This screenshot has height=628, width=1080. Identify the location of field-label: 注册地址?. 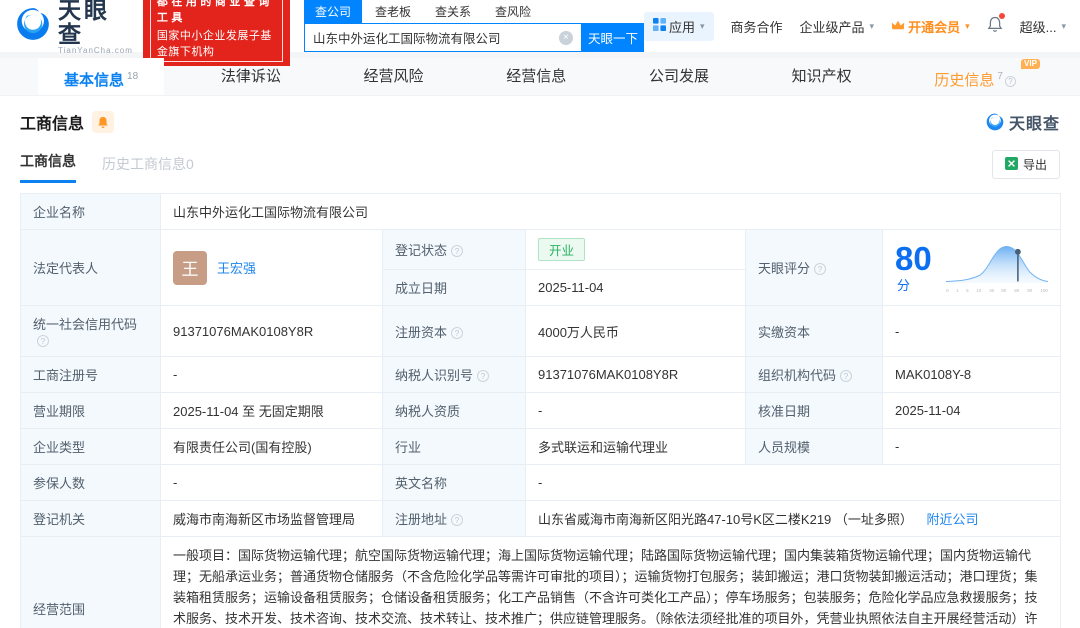
(454, 518).